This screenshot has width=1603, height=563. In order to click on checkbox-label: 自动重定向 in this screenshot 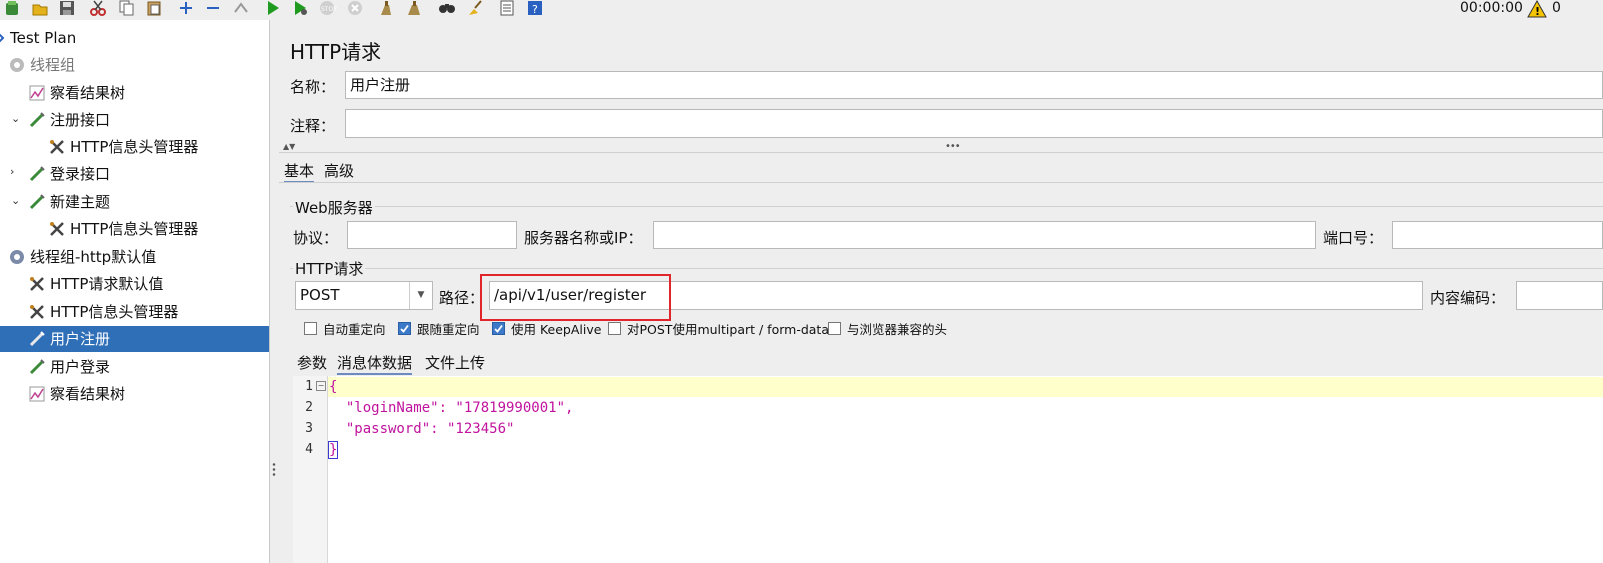, I will do `click(354, 329)`.